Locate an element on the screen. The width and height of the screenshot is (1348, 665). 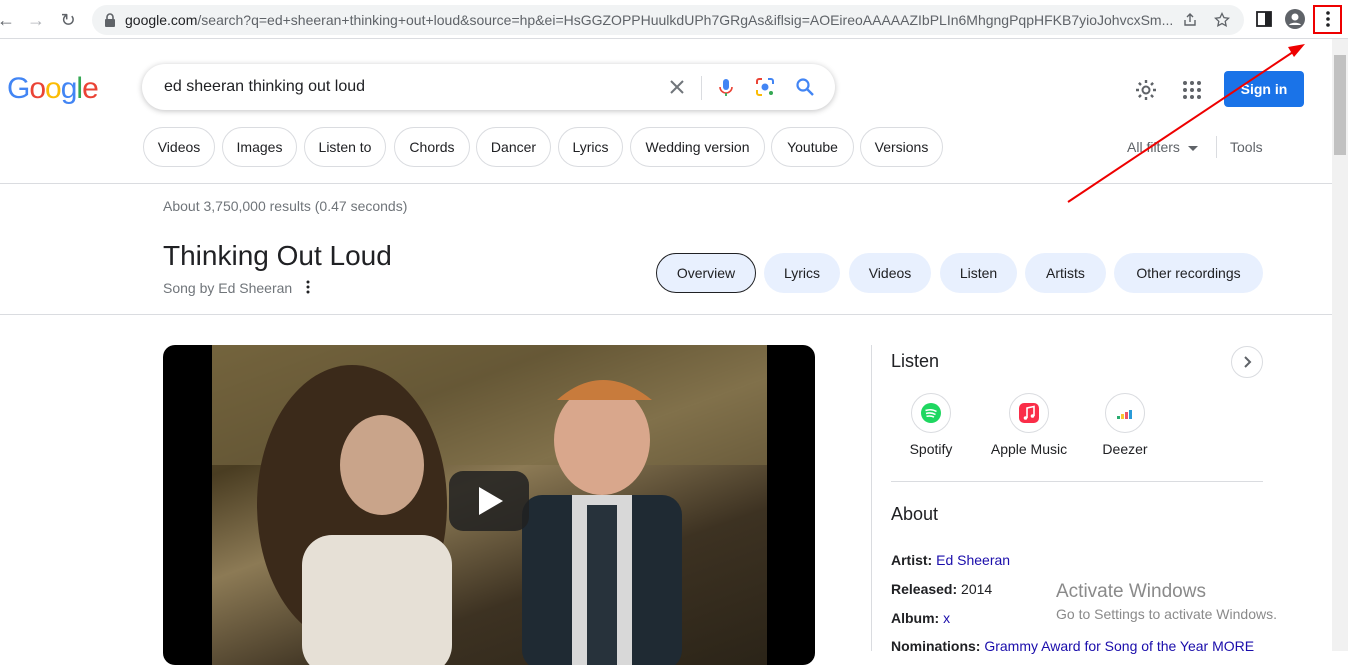
listen-heading: Listen is located at coordinates (915, 361).